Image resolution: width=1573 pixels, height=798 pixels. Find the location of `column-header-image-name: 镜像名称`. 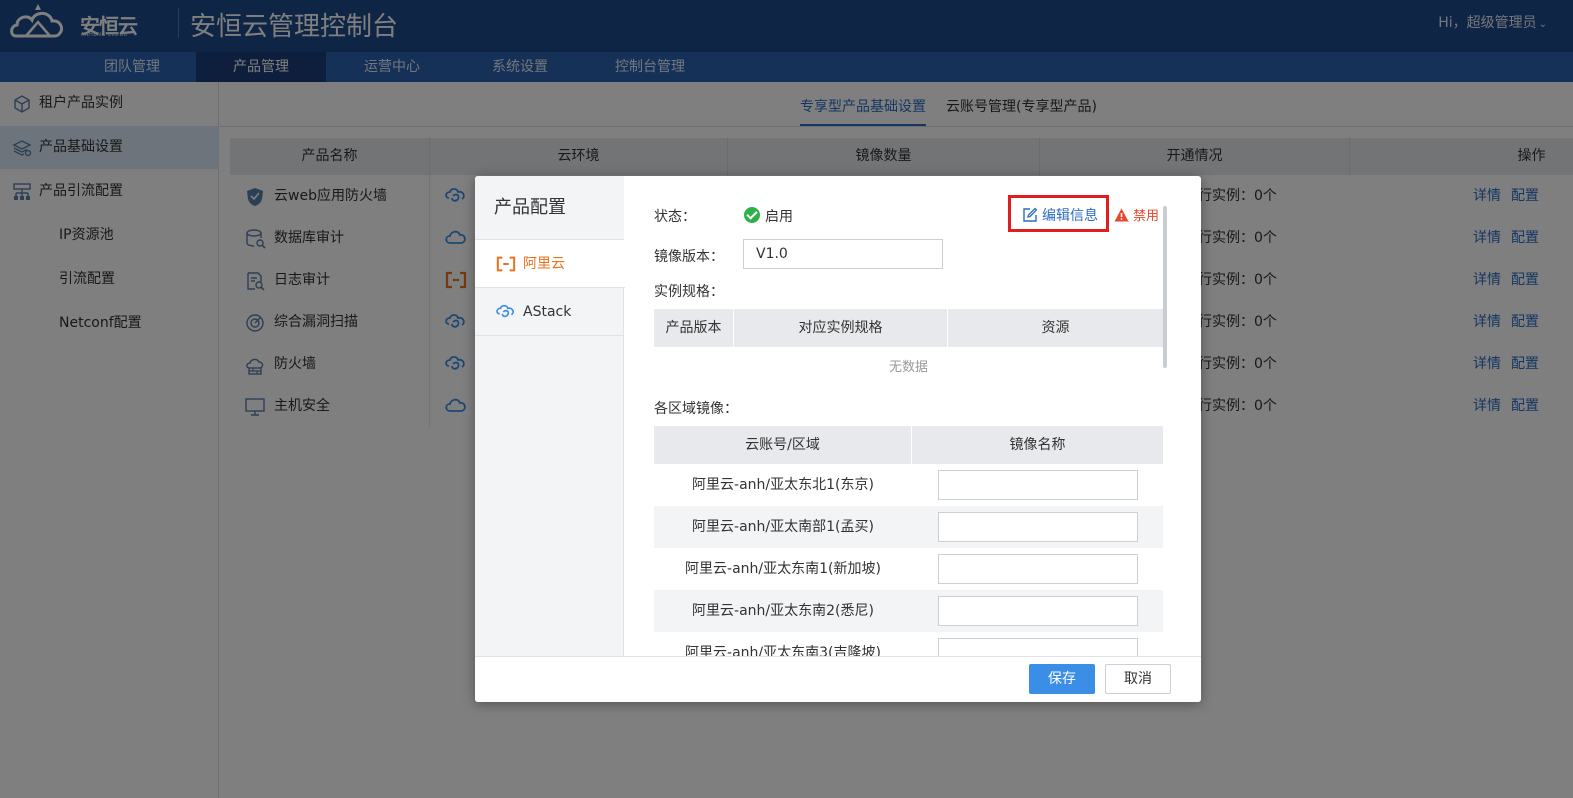

column-header-image-name: 镜像名称 is located at coordinates (1037, 445).